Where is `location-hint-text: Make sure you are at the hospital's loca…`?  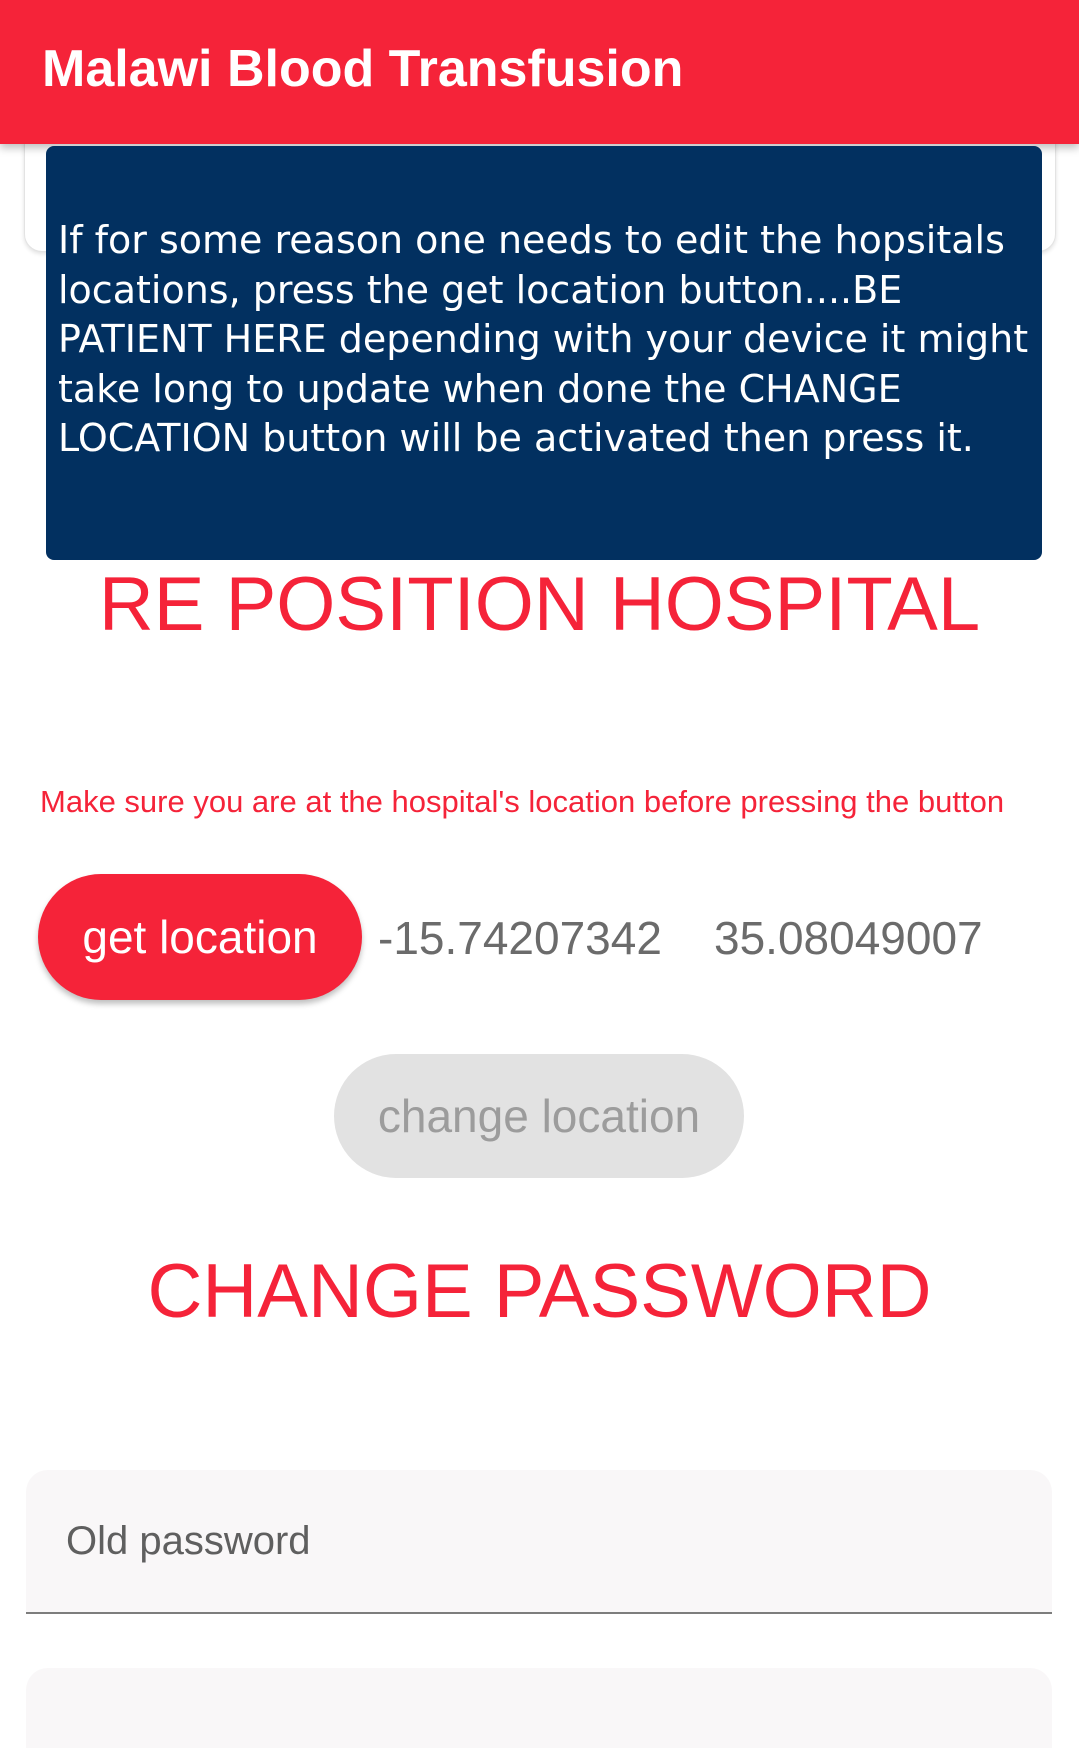
location-hint-text: Make sure you are at the hospital's loca… is located at coordinates (522, 801).